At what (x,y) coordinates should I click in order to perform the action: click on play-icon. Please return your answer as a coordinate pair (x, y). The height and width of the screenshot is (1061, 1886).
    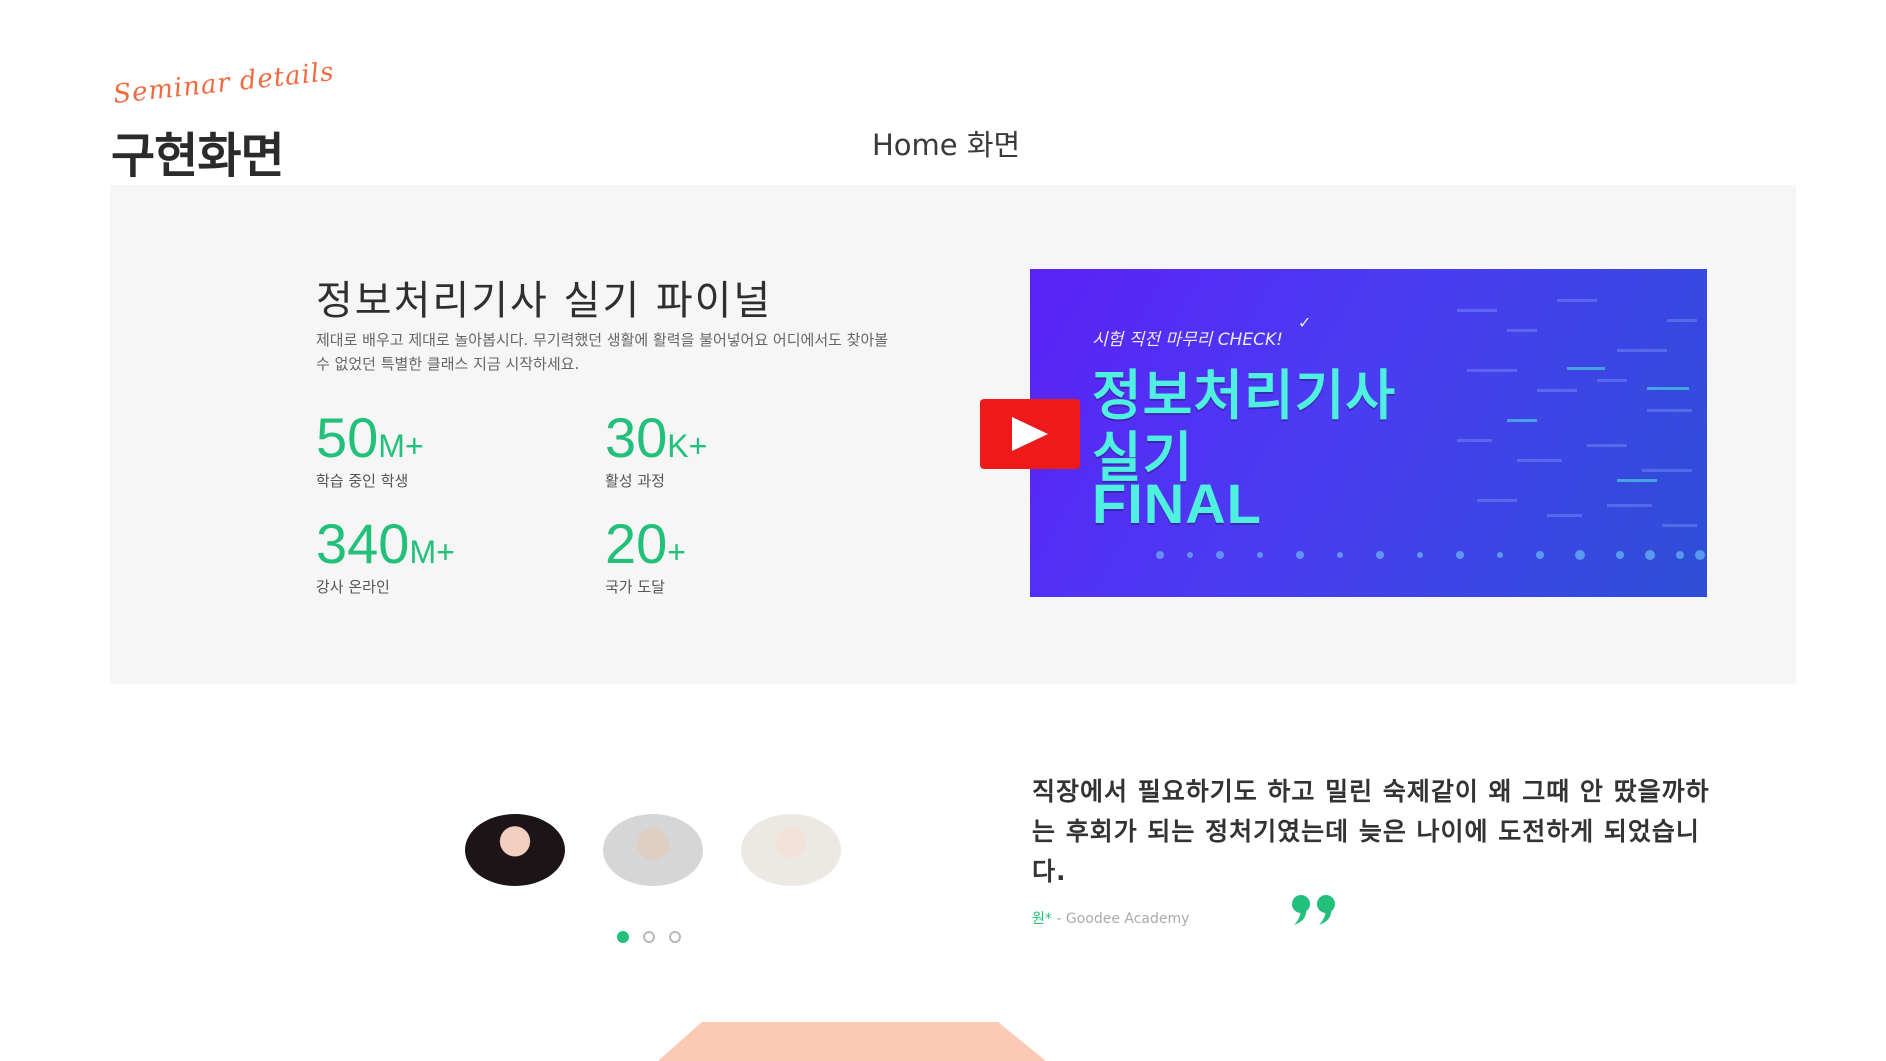
    Looking at the image, I should click on (1030, 434).